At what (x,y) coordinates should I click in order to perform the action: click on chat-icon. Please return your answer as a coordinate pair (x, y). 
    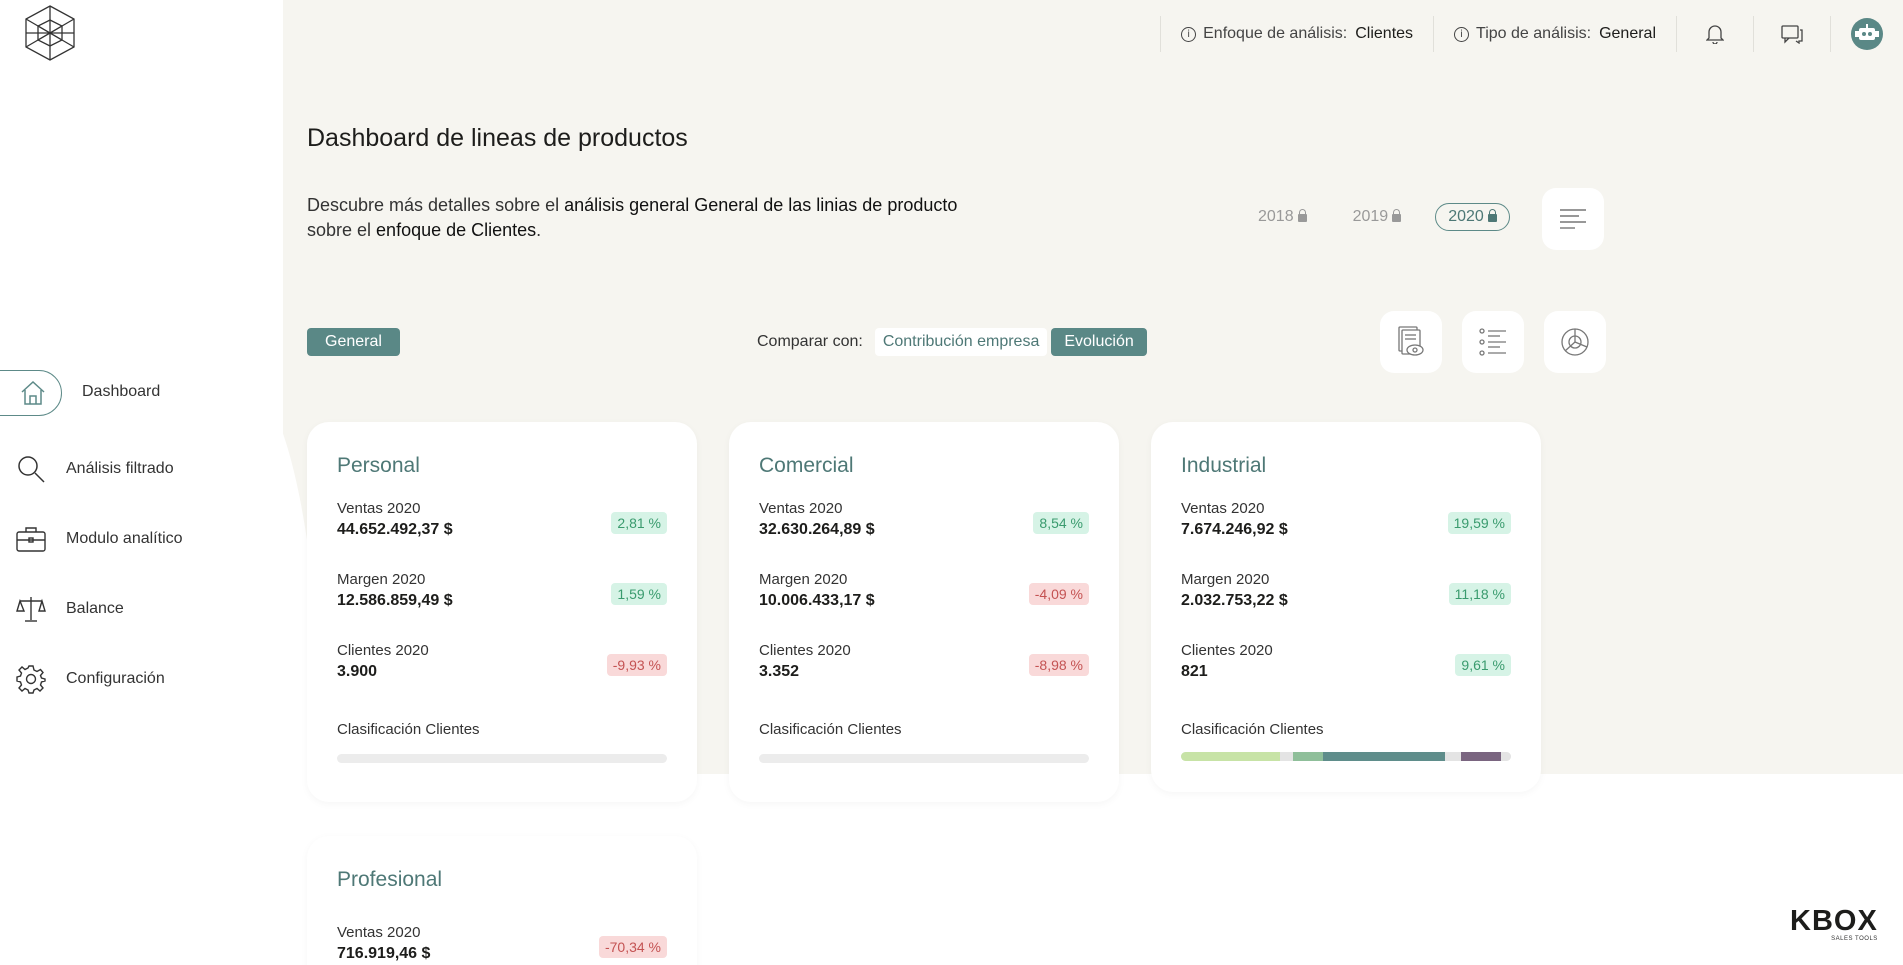
    Looking at the image, I should click on (1792, 34).